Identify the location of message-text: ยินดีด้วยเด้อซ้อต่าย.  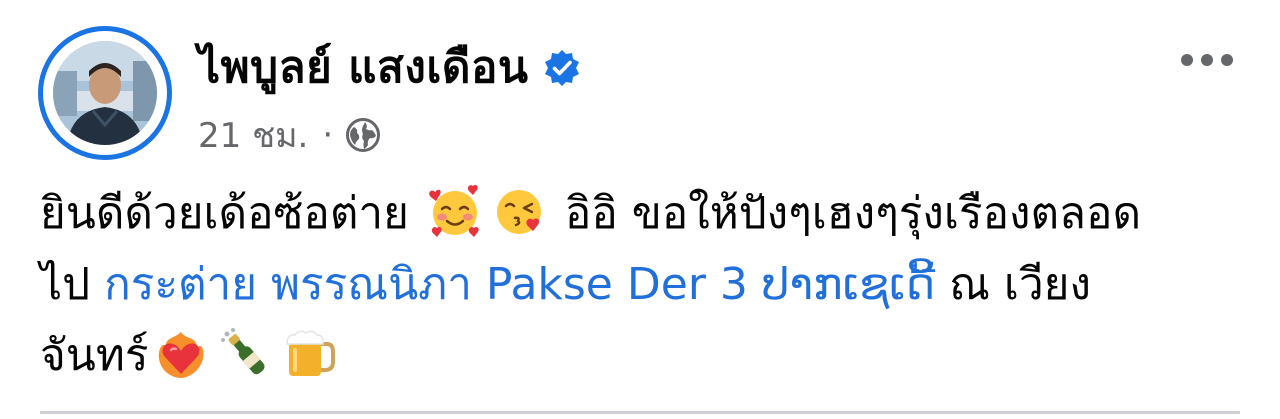
(224, 213).